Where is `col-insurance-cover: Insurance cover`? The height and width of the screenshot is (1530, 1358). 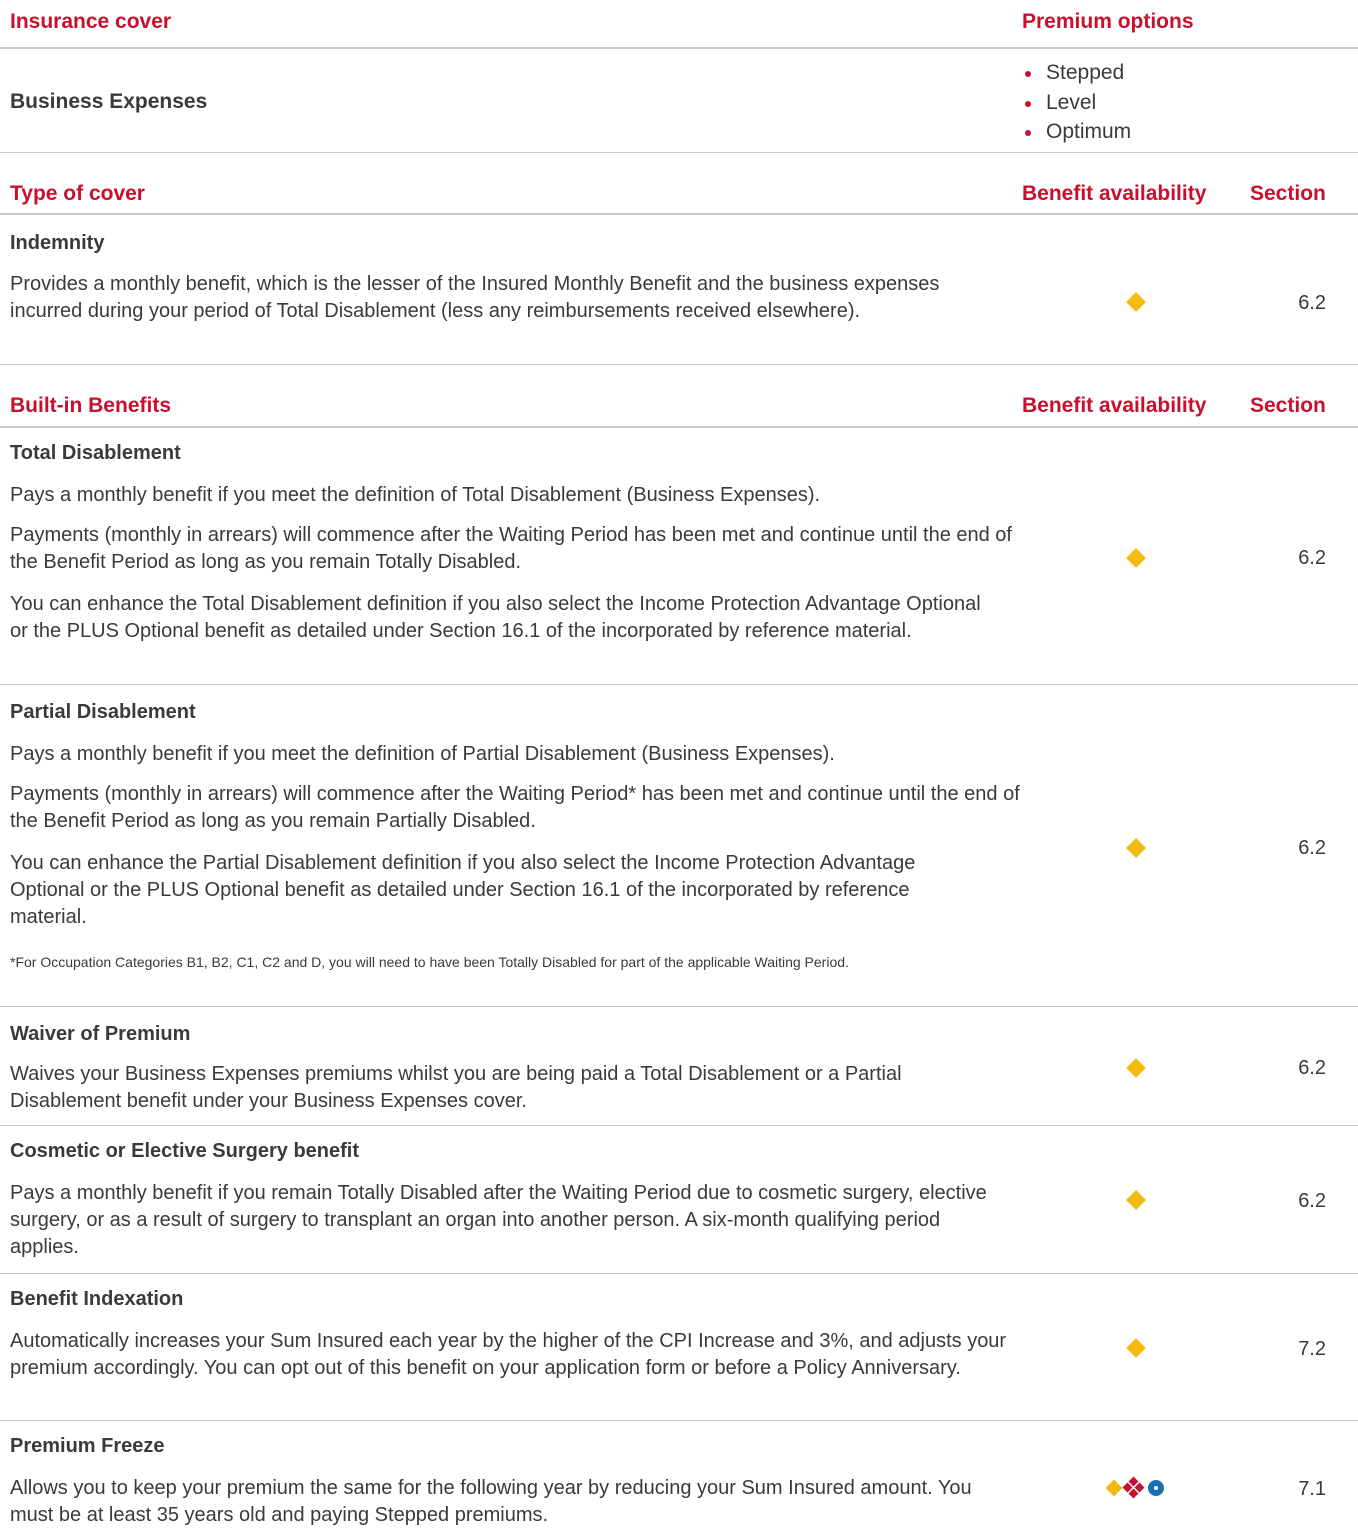 col-insurance-cover: Insurance cover is located at coordinates (91, 21).